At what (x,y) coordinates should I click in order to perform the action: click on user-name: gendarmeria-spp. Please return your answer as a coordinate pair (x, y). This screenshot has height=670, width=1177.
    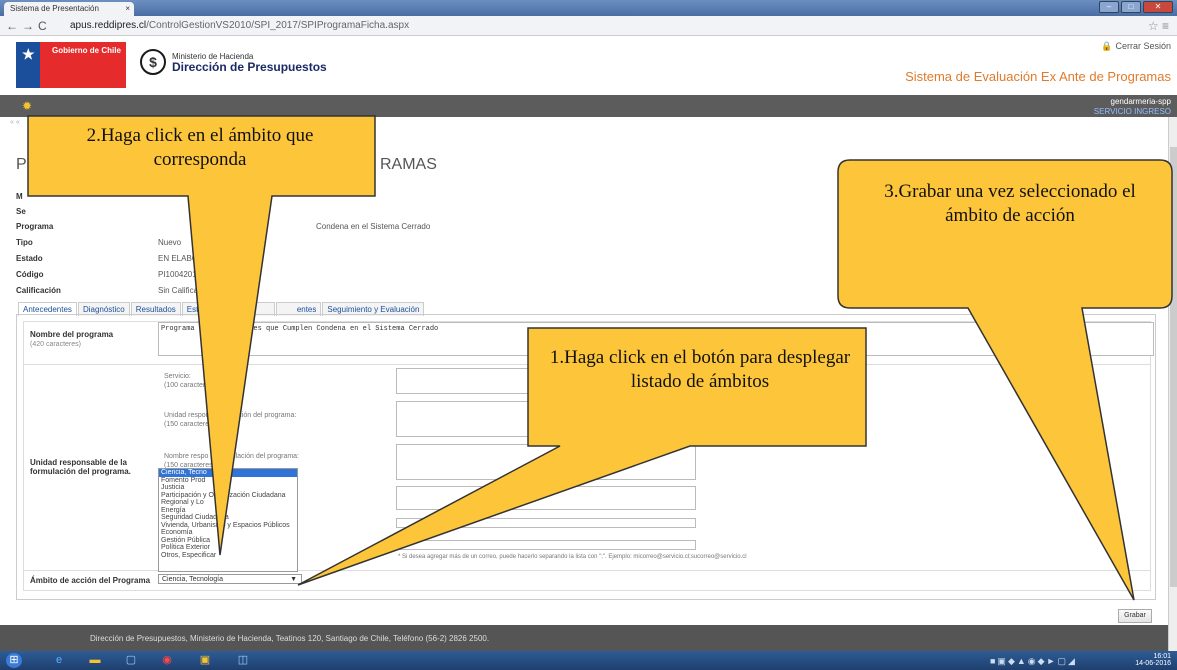
    Looking at the image, I should click on (1140, 101).